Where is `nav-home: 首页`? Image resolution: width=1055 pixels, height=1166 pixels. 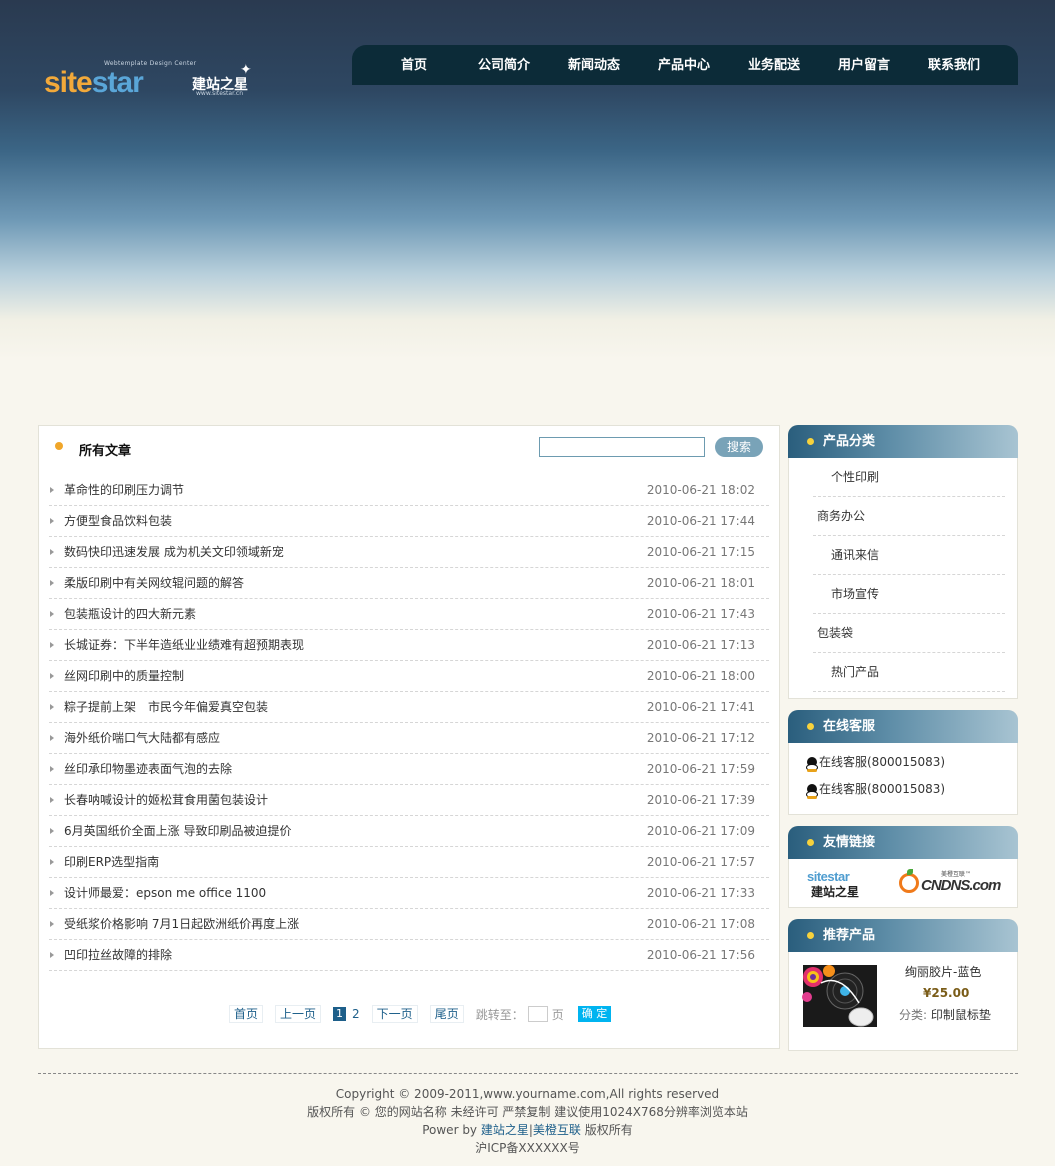
nav-home: 首页 is located at coordinates (414, 65).